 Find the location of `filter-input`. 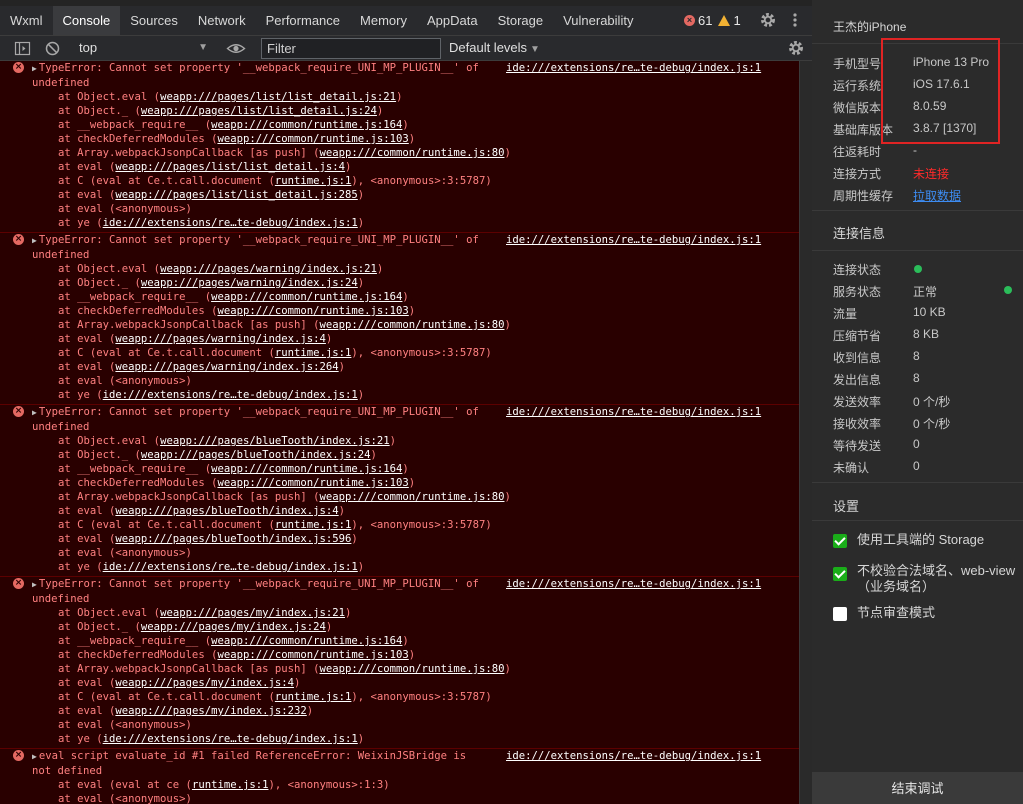

filter-input is located at coordinates (351, 48).